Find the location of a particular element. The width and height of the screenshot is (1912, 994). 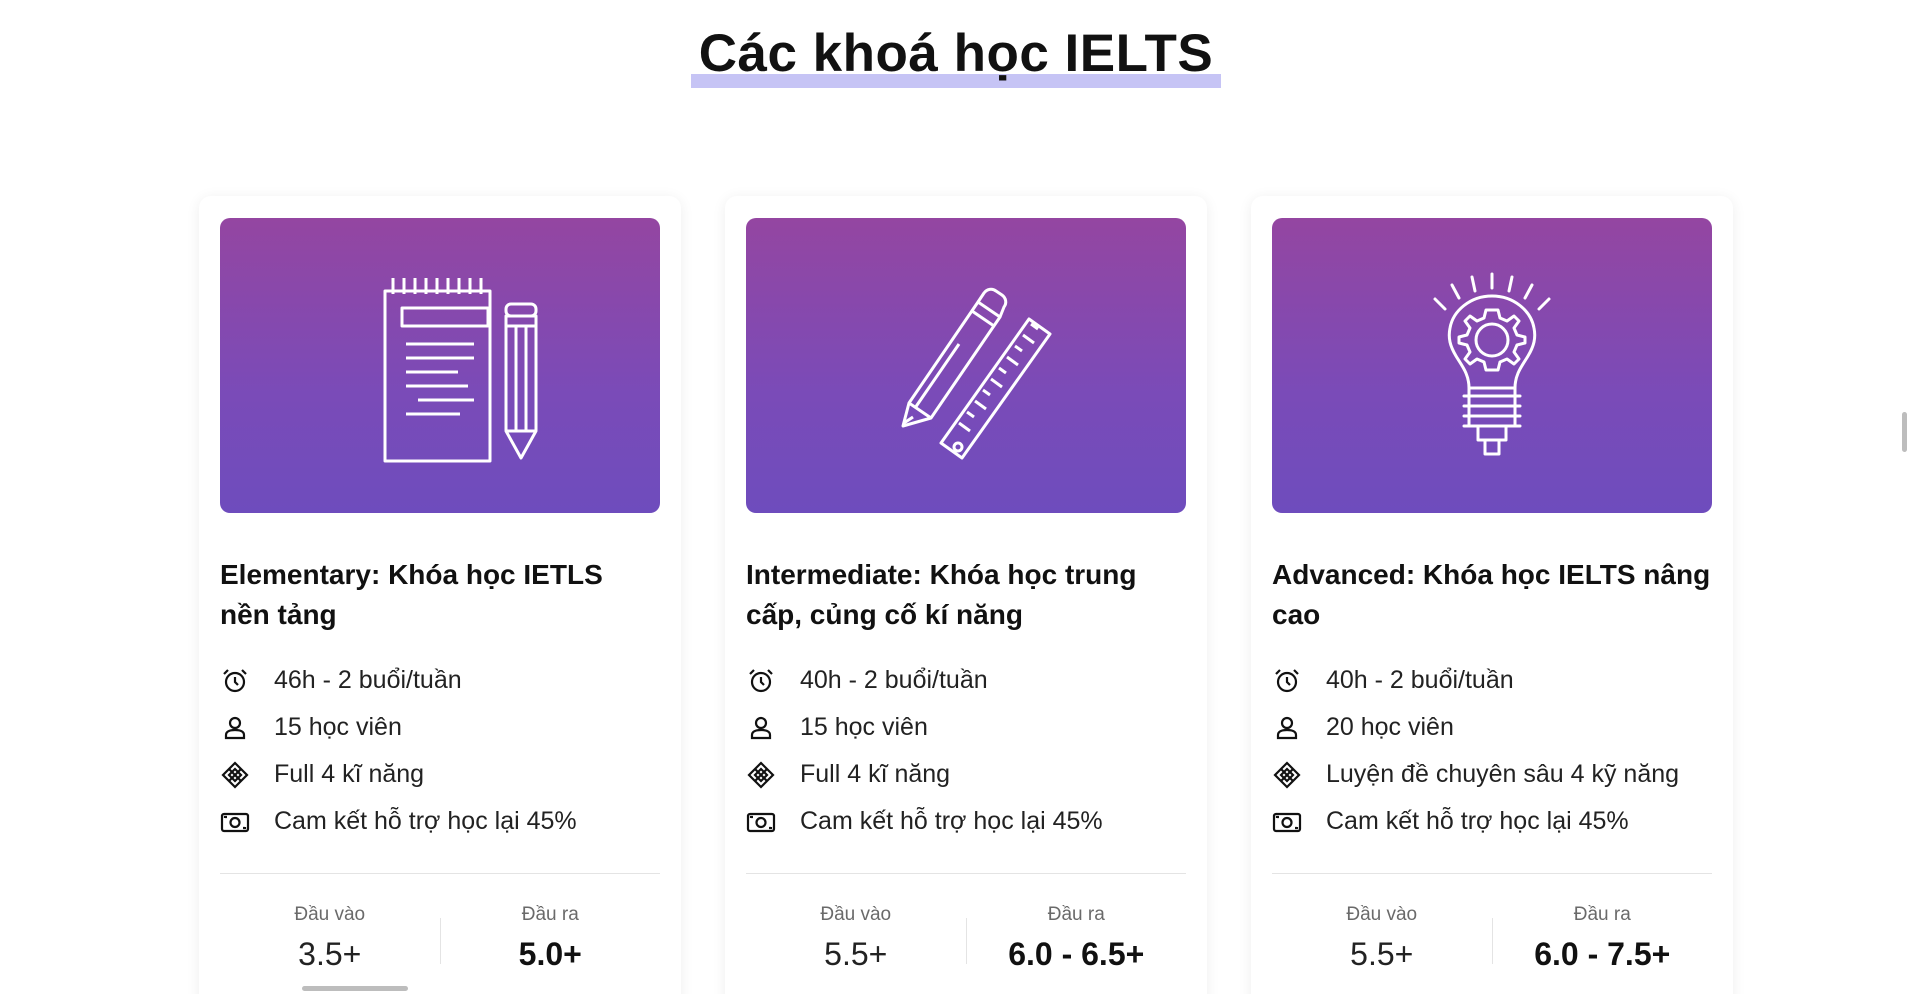

vertical-scrollbar-thumb is located at coordinates (1904, 432).